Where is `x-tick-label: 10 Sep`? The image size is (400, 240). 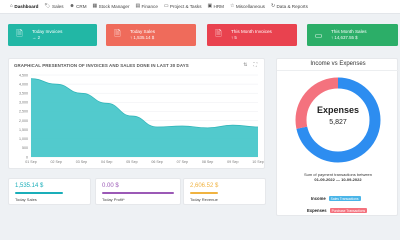
x-tick-label: 10 Sep is located at coordinates (257, 162).